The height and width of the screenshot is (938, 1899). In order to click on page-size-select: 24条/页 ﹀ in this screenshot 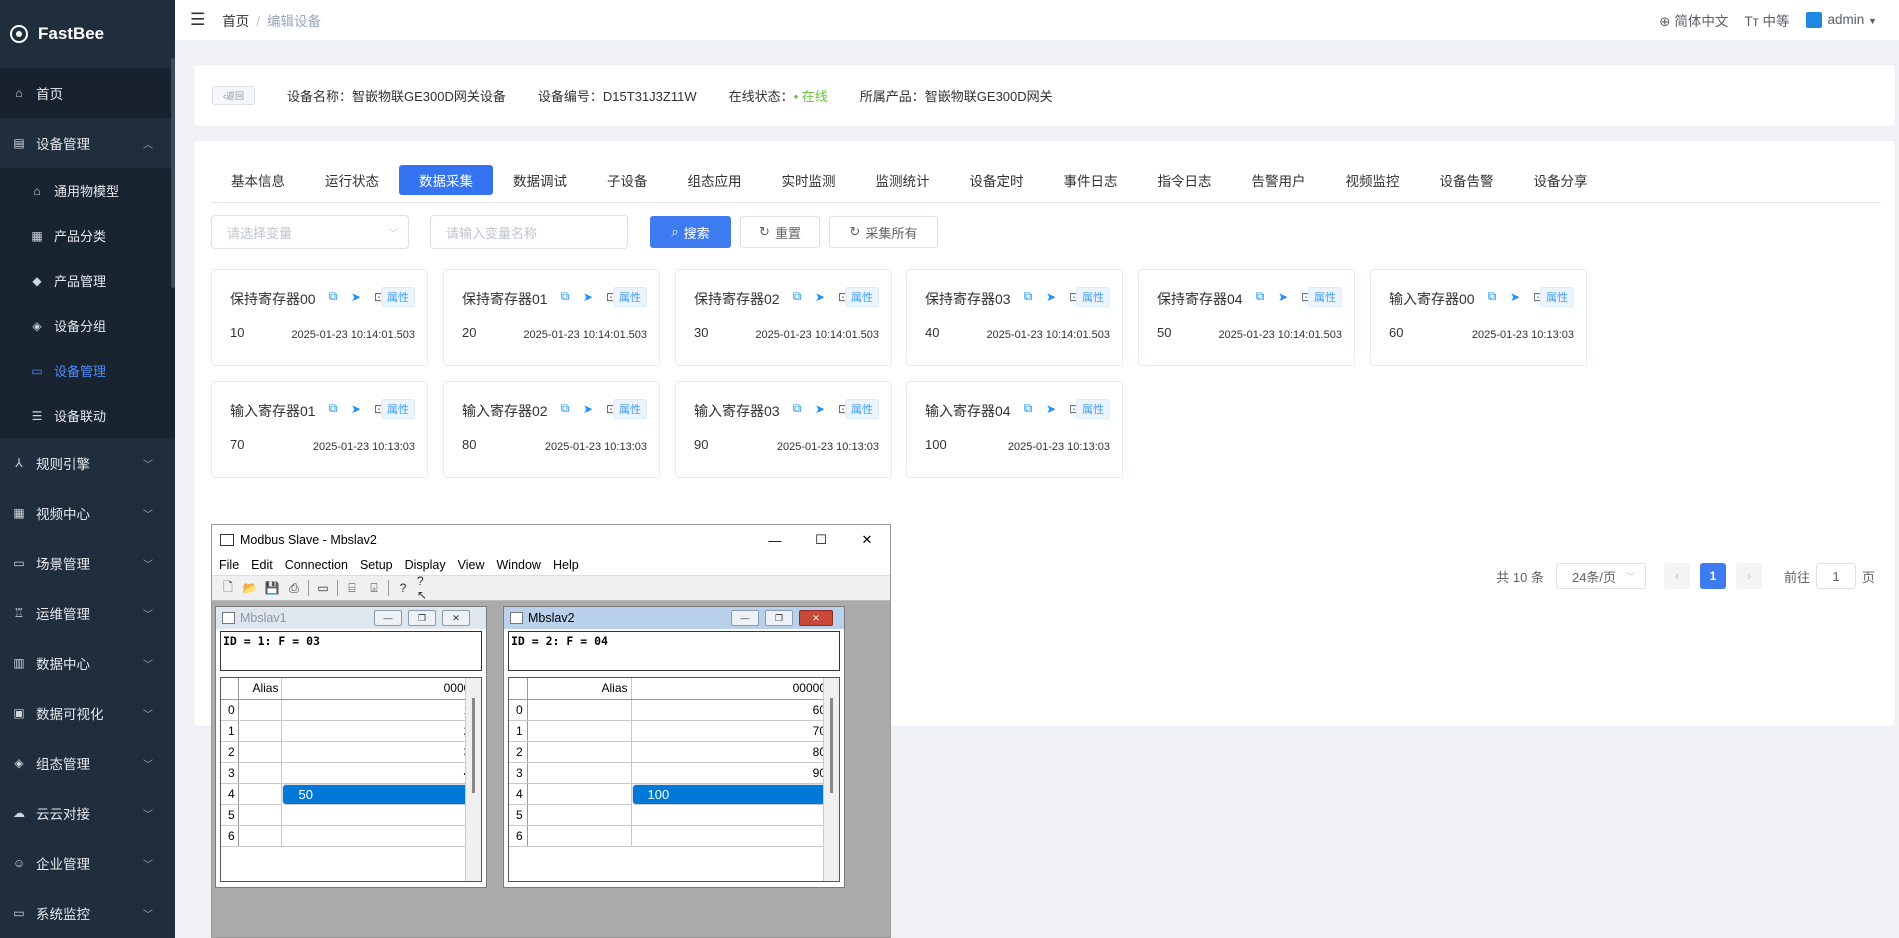, I will do `click(1600, 576)`.